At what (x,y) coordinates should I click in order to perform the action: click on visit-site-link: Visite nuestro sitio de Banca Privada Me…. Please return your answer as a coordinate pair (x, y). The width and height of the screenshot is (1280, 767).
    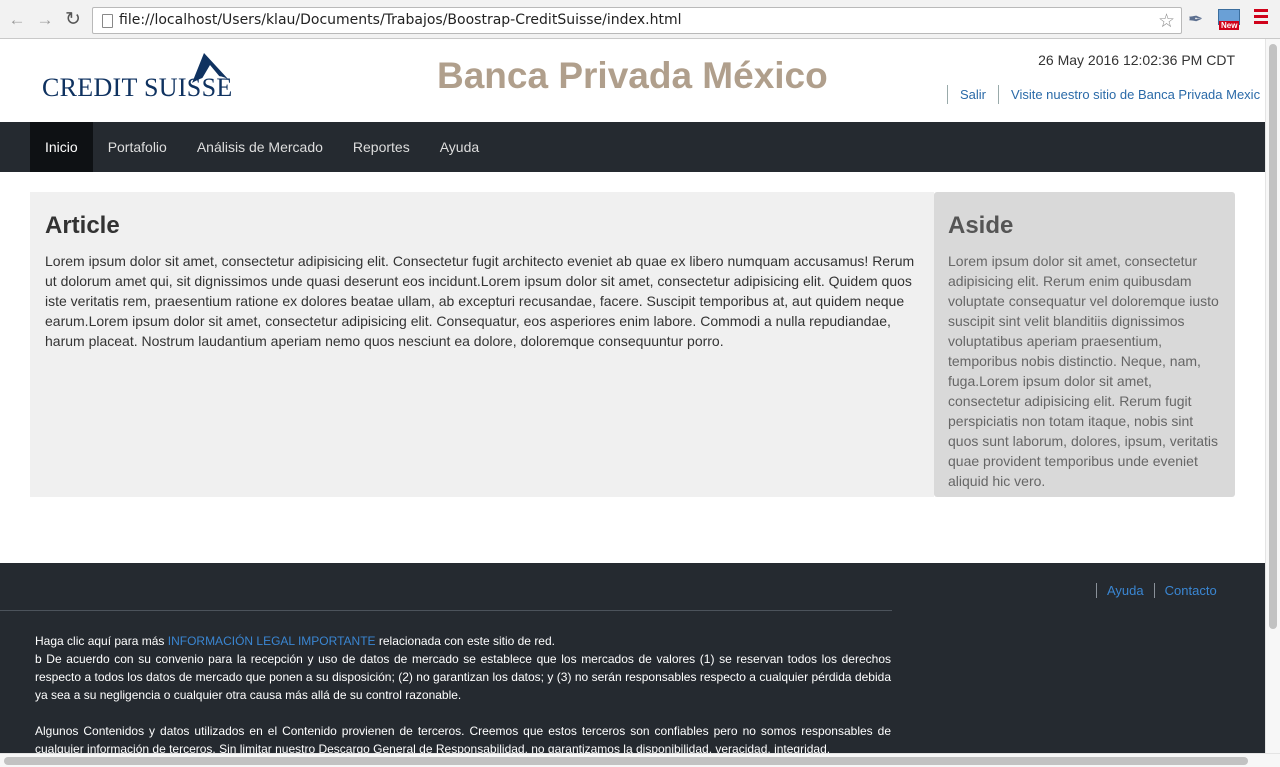
    Looking at the image, I should click on (1135, 94).